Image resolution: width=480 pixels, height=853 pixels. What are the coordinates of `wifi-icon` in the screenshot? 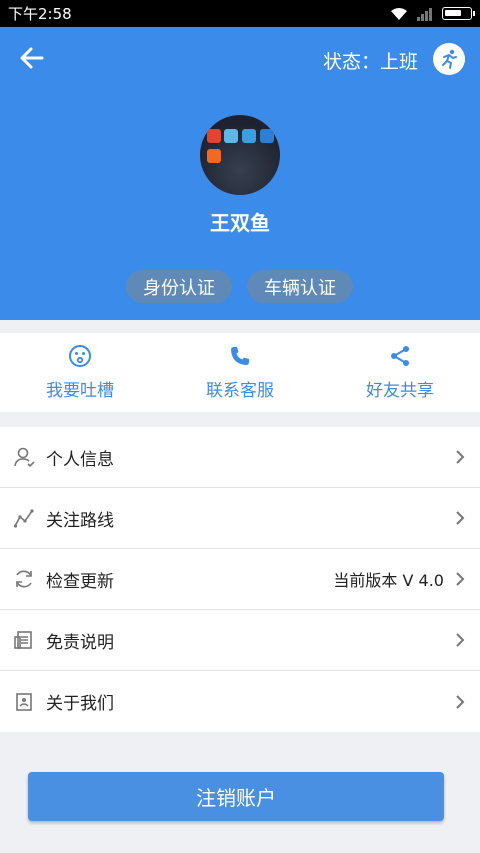 It's located at (399, 13).